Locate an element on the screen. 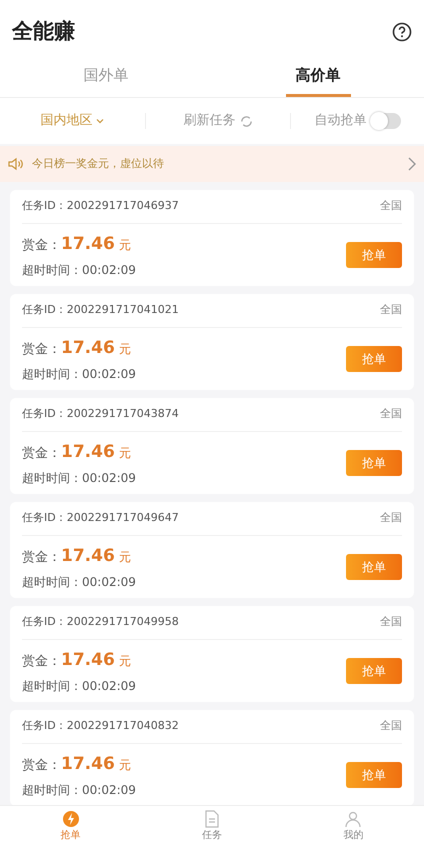 The image size is (424, 847). chevron-down-icon is located at coordinates (100, 121).